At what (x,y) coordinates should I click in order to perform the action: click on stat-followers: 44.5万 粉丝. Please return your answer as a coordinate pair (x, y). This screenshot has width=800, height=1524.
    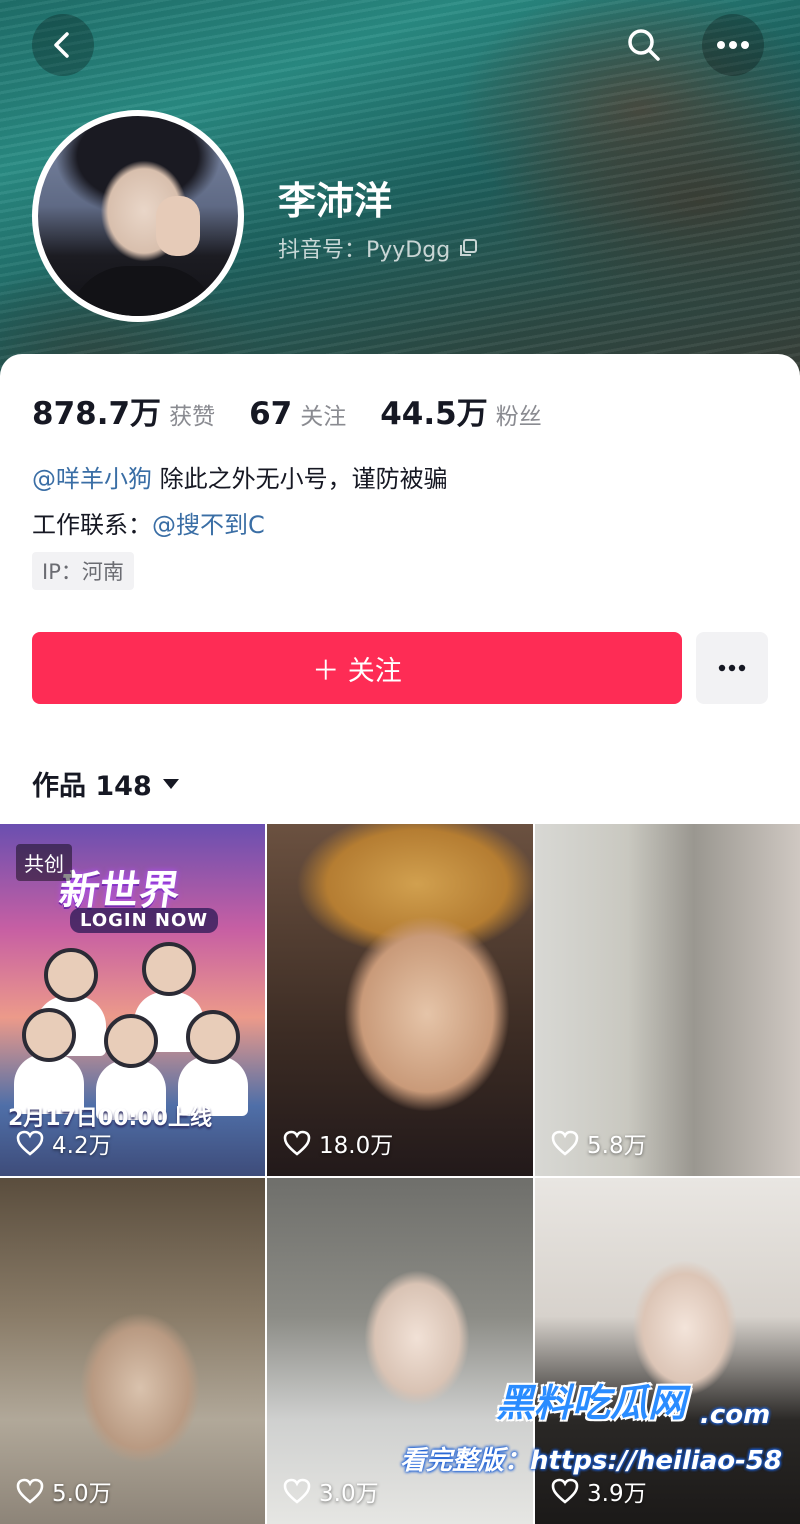
    Looking at the image, I should click on (461, 410).